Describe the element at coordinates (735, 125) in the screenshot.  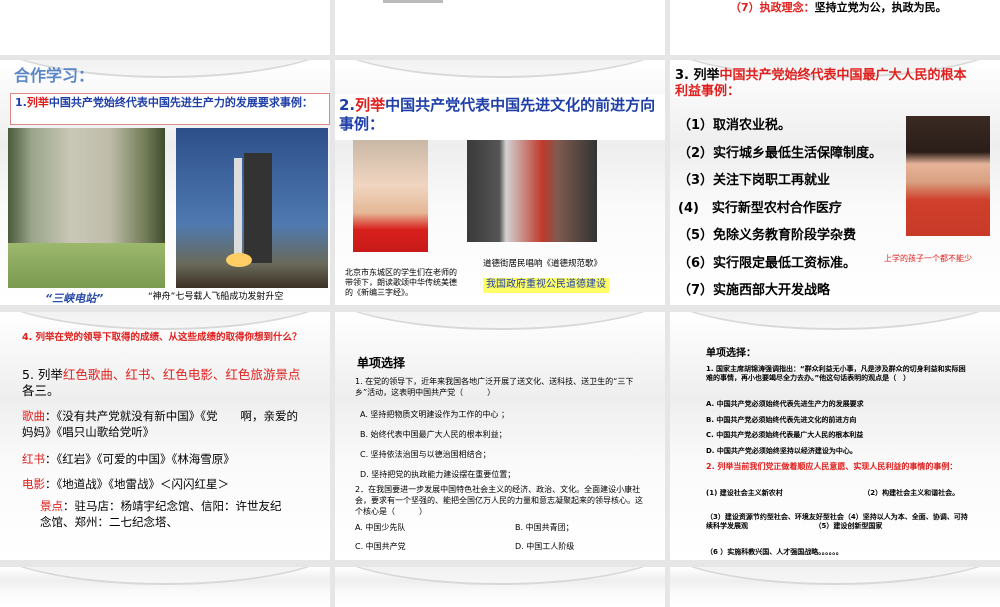
I see `list-item: （1）取消农业税。` at that location.